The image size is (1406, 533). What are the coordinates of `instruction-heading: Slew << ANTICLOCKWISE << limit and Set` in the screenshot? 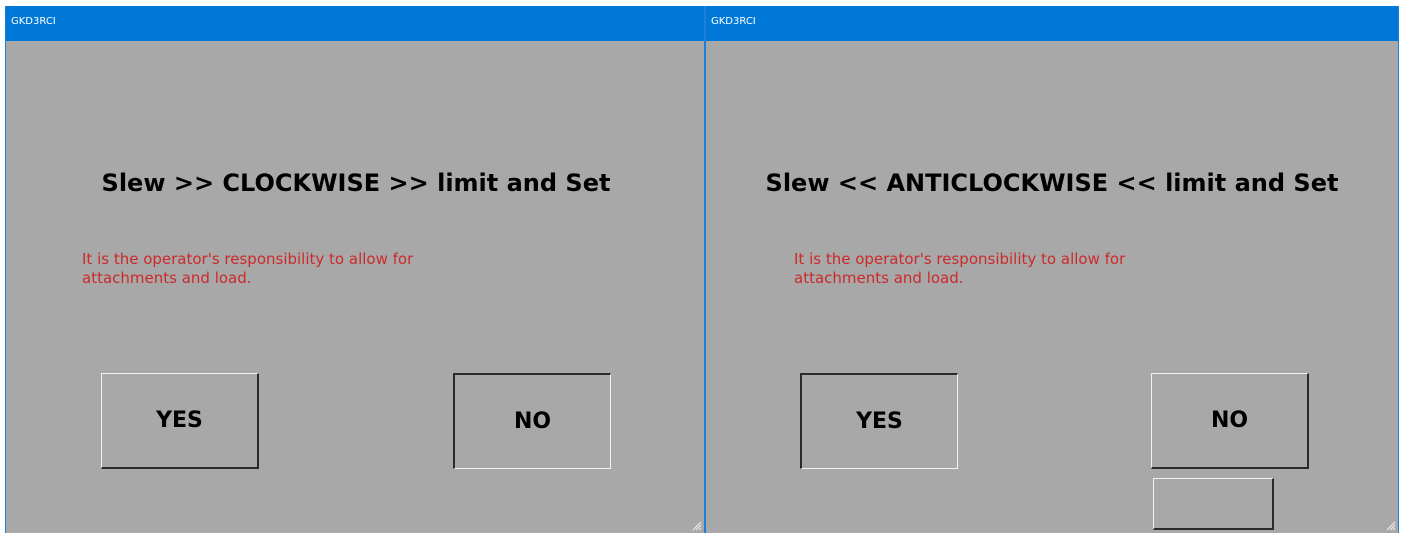 It's located at (1052, 183).